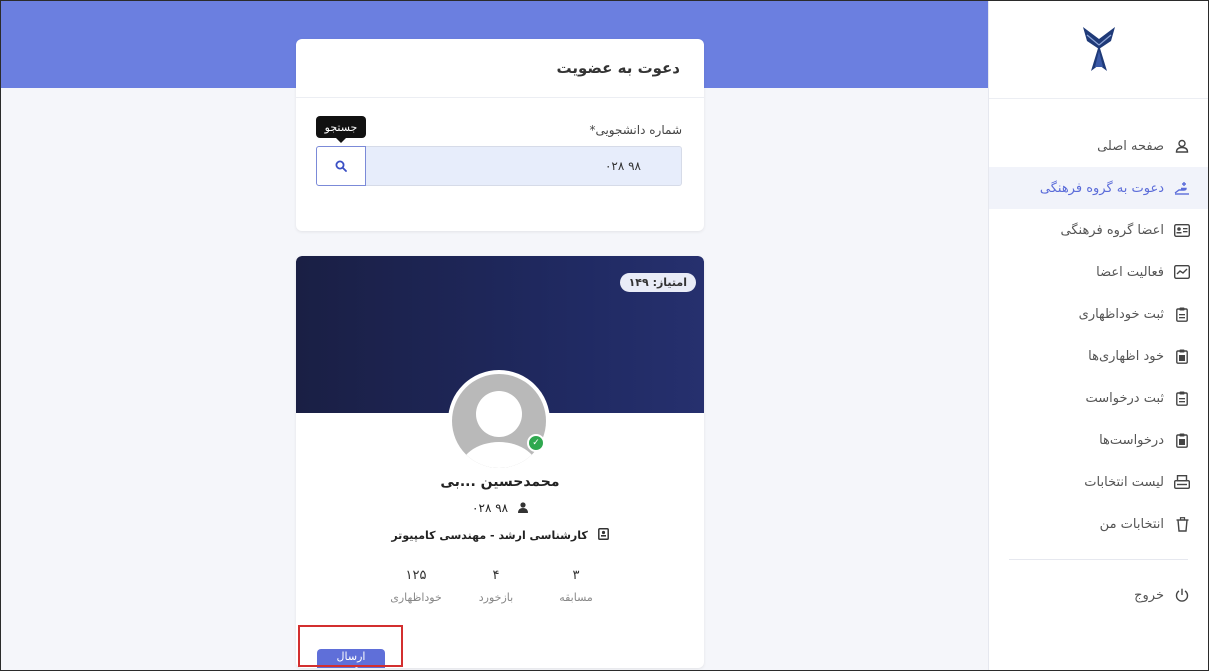  What do you see at coordinates (536, 443) in the screenshot?
I see `verified-check-icon: ✓` at bounding box center [536, 443].